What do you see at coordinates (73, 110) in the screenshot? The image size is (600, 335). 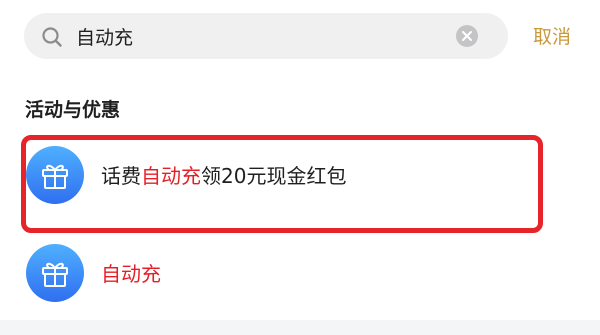 I see `section-title: 活动与优惠` at bounding box center [73, 110].